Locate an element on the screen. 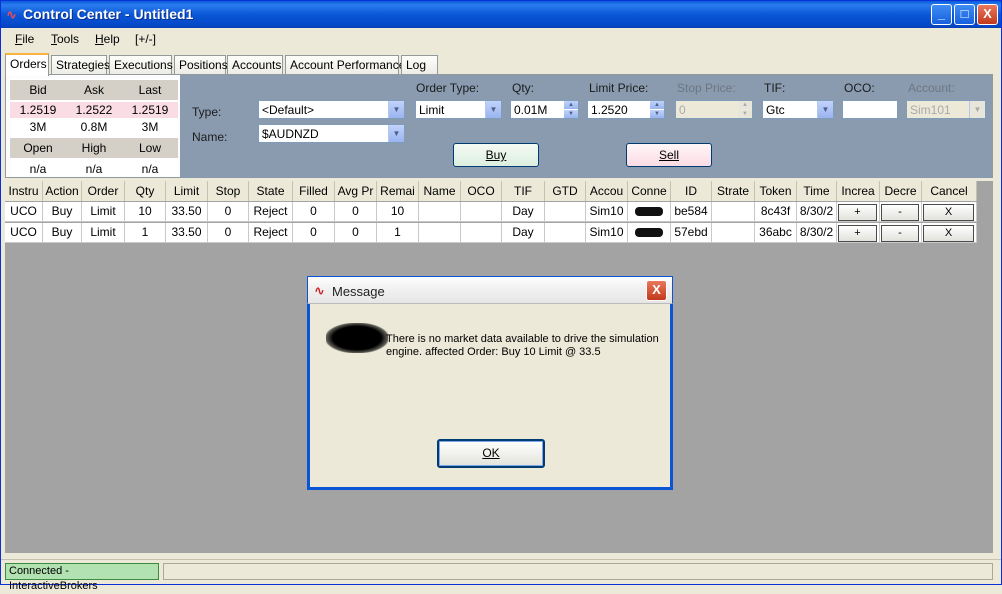 The height and width of the screenshot is (594, 1002). column-header: Remai is located at coordinates (398, 191).